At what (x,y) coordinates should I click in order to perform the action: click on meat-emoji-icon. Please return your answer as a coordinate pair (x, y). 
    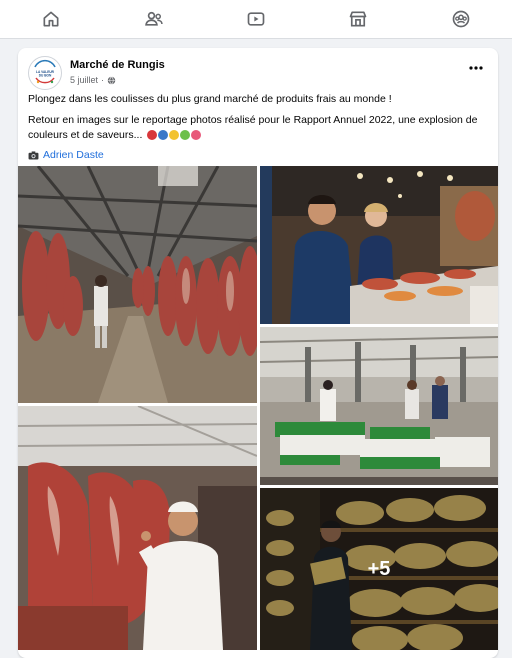
    Looking at the image, I should click on (152, 135).